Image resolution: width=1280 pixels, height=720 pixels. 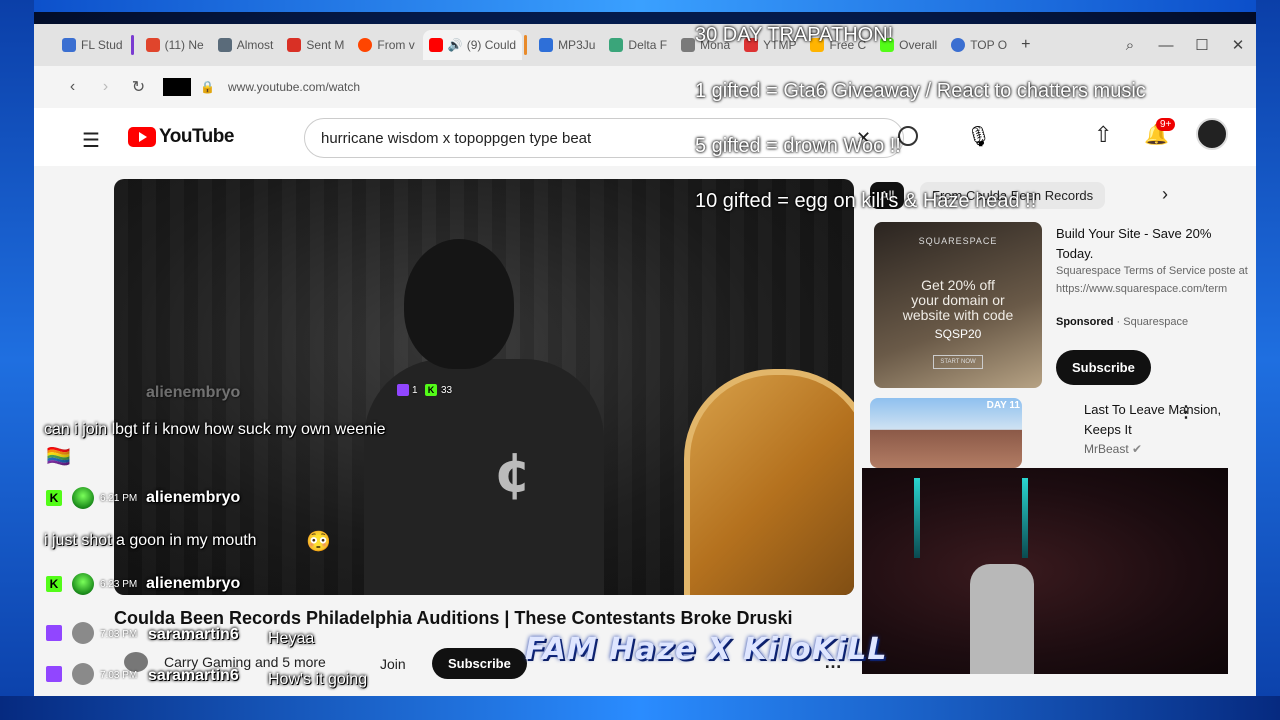 I want to click on join-button: Join, so click(x=393, y=664).